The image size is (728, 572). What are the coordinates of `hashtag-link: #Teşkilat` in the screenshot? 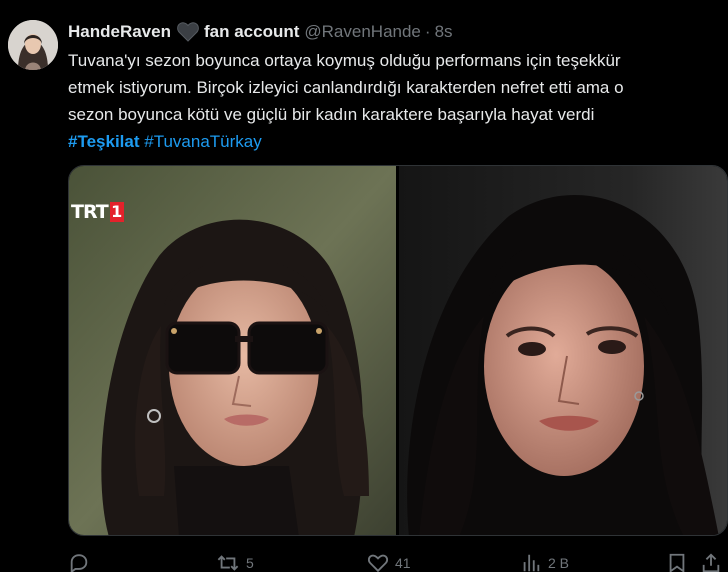 It's located at (104, 141).